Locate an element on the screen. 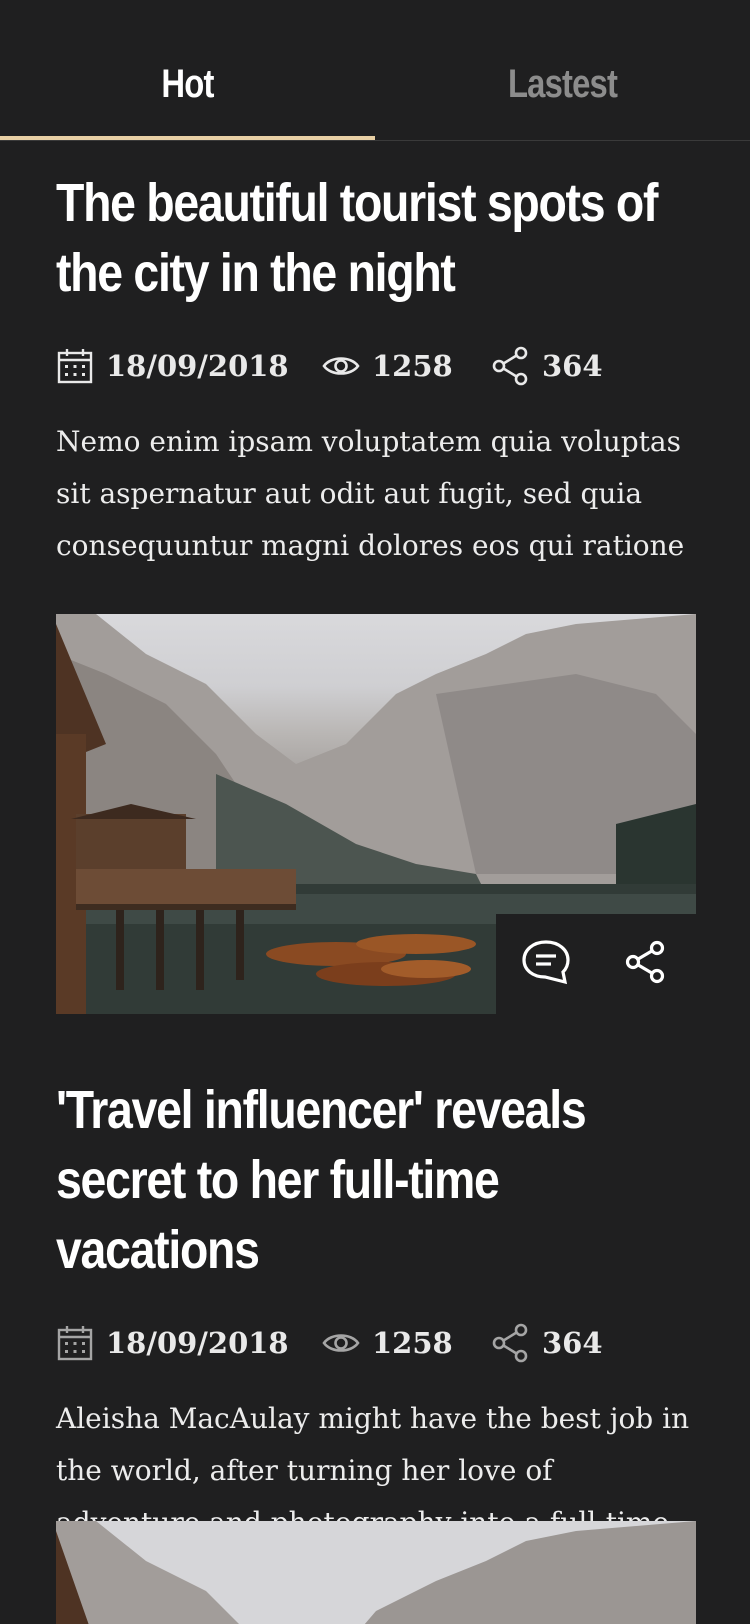 This screenshot has height=1624, width=750. tab-bar: Hot Lastest is located at coordinates (375, 70).